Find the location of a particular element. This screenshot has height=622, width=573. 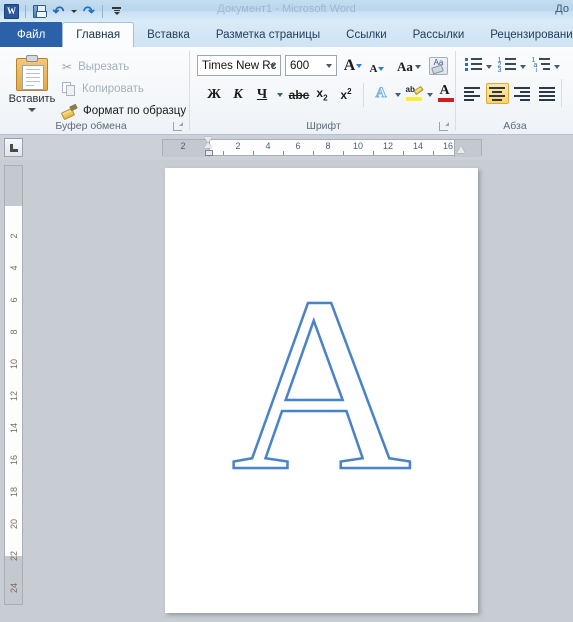

hruler-num-4: 8 is located at coordinates (328, 146).